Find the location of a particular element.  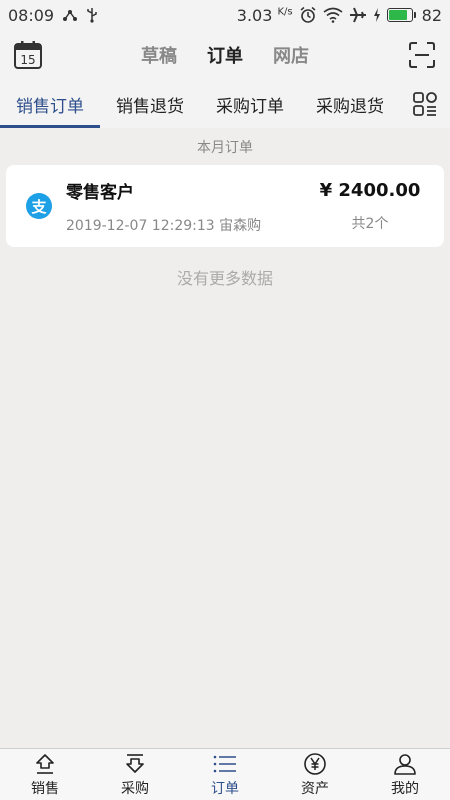

tab-sales-returns: 销售退货 is located at coordinates (150, 104).